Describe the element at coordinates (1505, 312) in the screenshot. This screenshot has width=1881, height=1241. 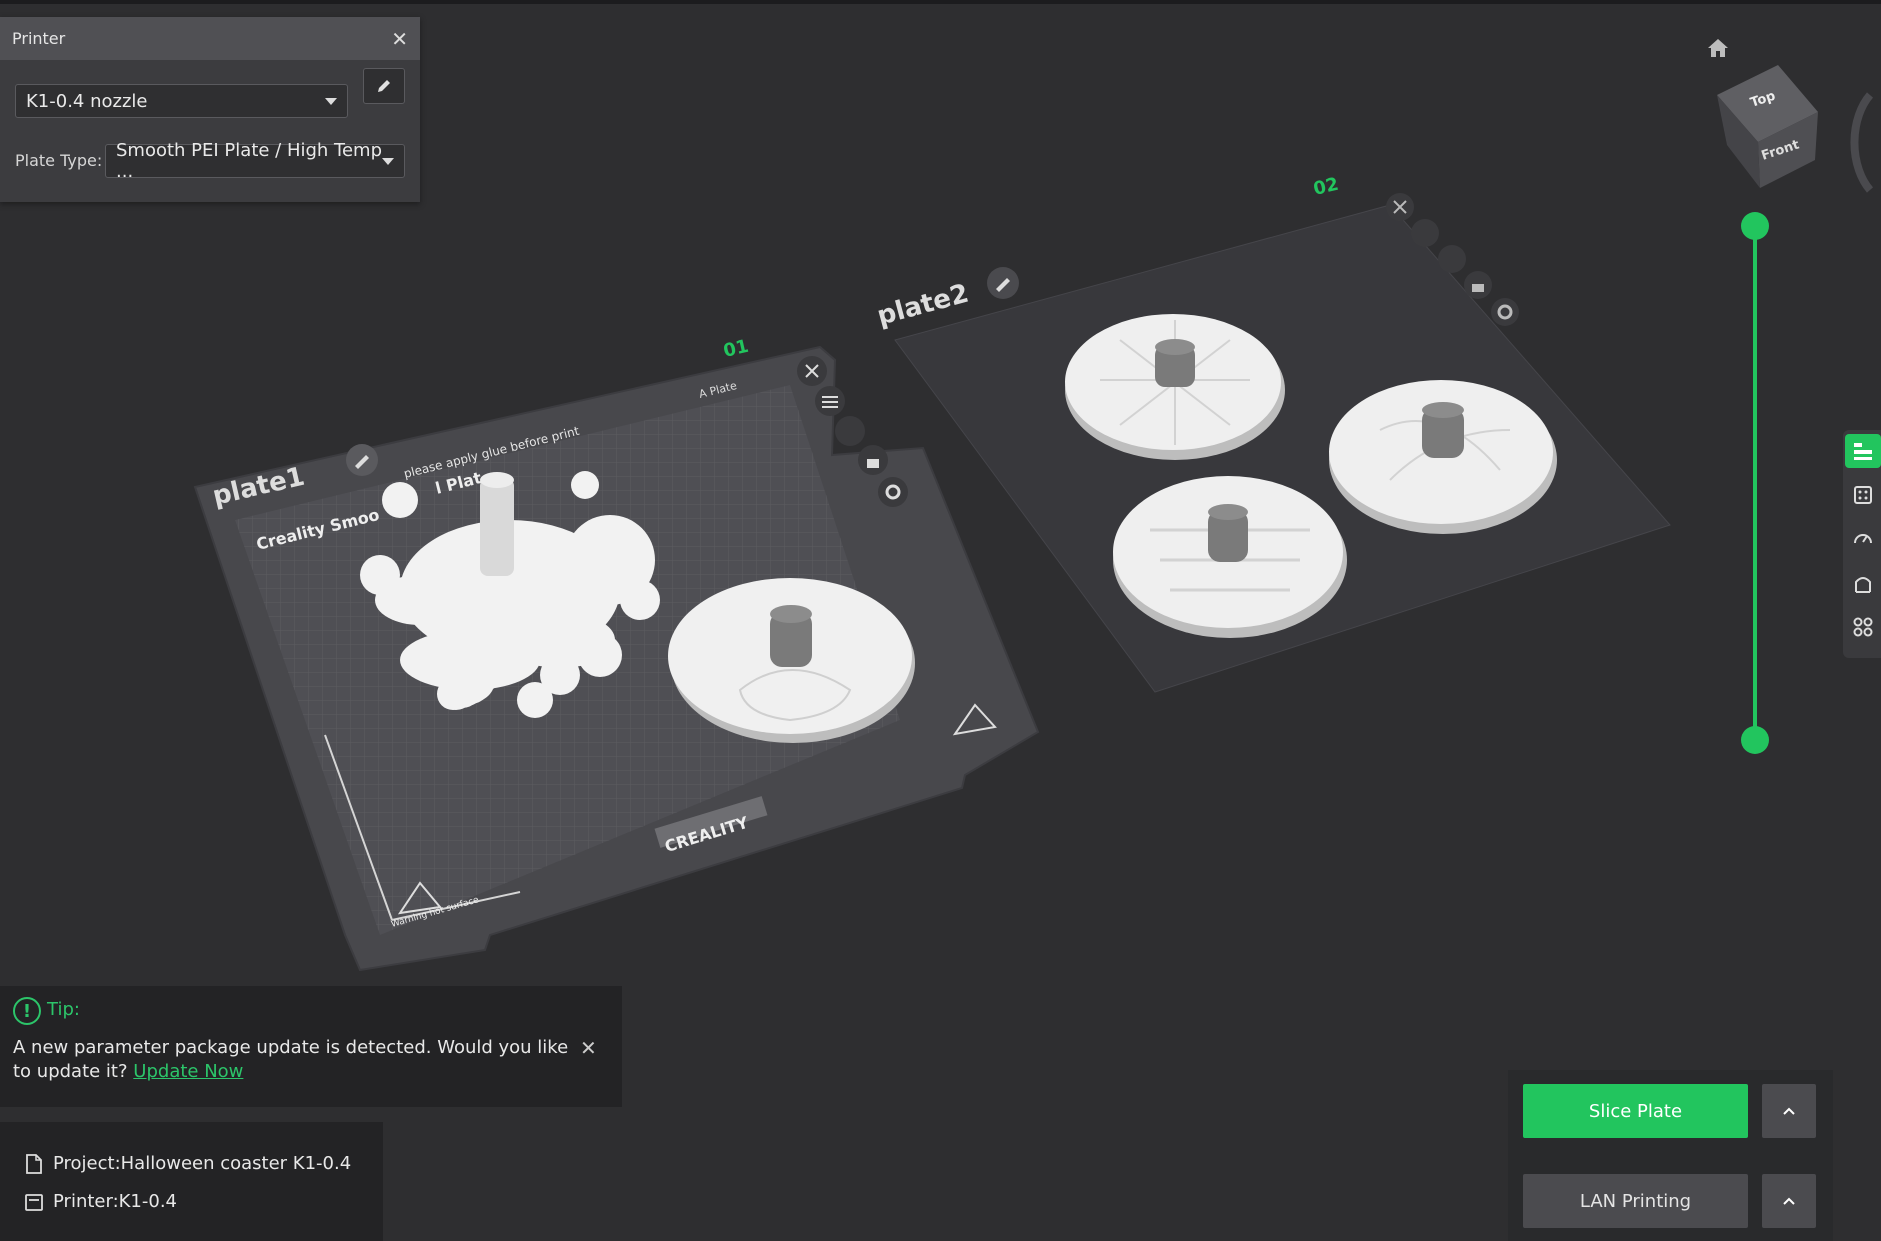
I see `plate2-settings-icon` at that location.